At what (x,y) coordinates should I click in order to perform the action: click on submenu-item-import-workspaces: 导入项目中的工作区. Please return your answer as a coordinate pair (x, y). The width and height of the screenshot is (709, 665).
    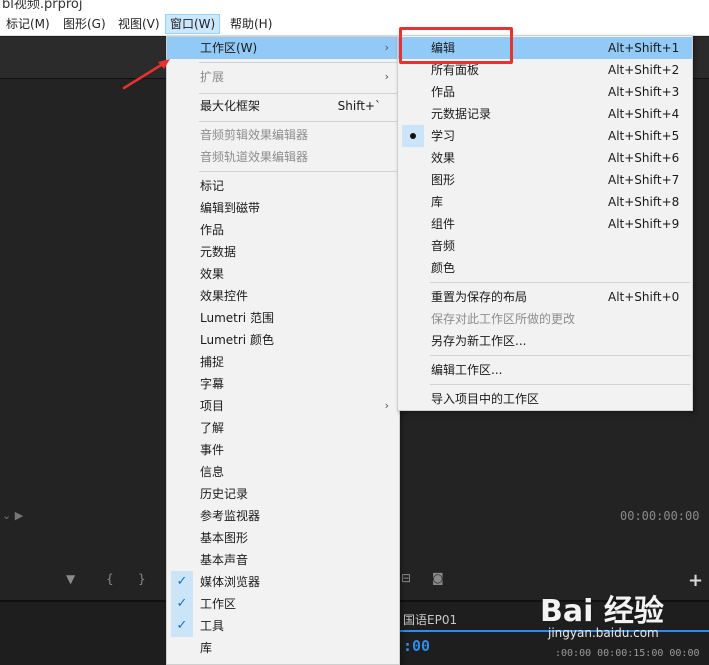
    Looking at the image, I should click on (545, 399).